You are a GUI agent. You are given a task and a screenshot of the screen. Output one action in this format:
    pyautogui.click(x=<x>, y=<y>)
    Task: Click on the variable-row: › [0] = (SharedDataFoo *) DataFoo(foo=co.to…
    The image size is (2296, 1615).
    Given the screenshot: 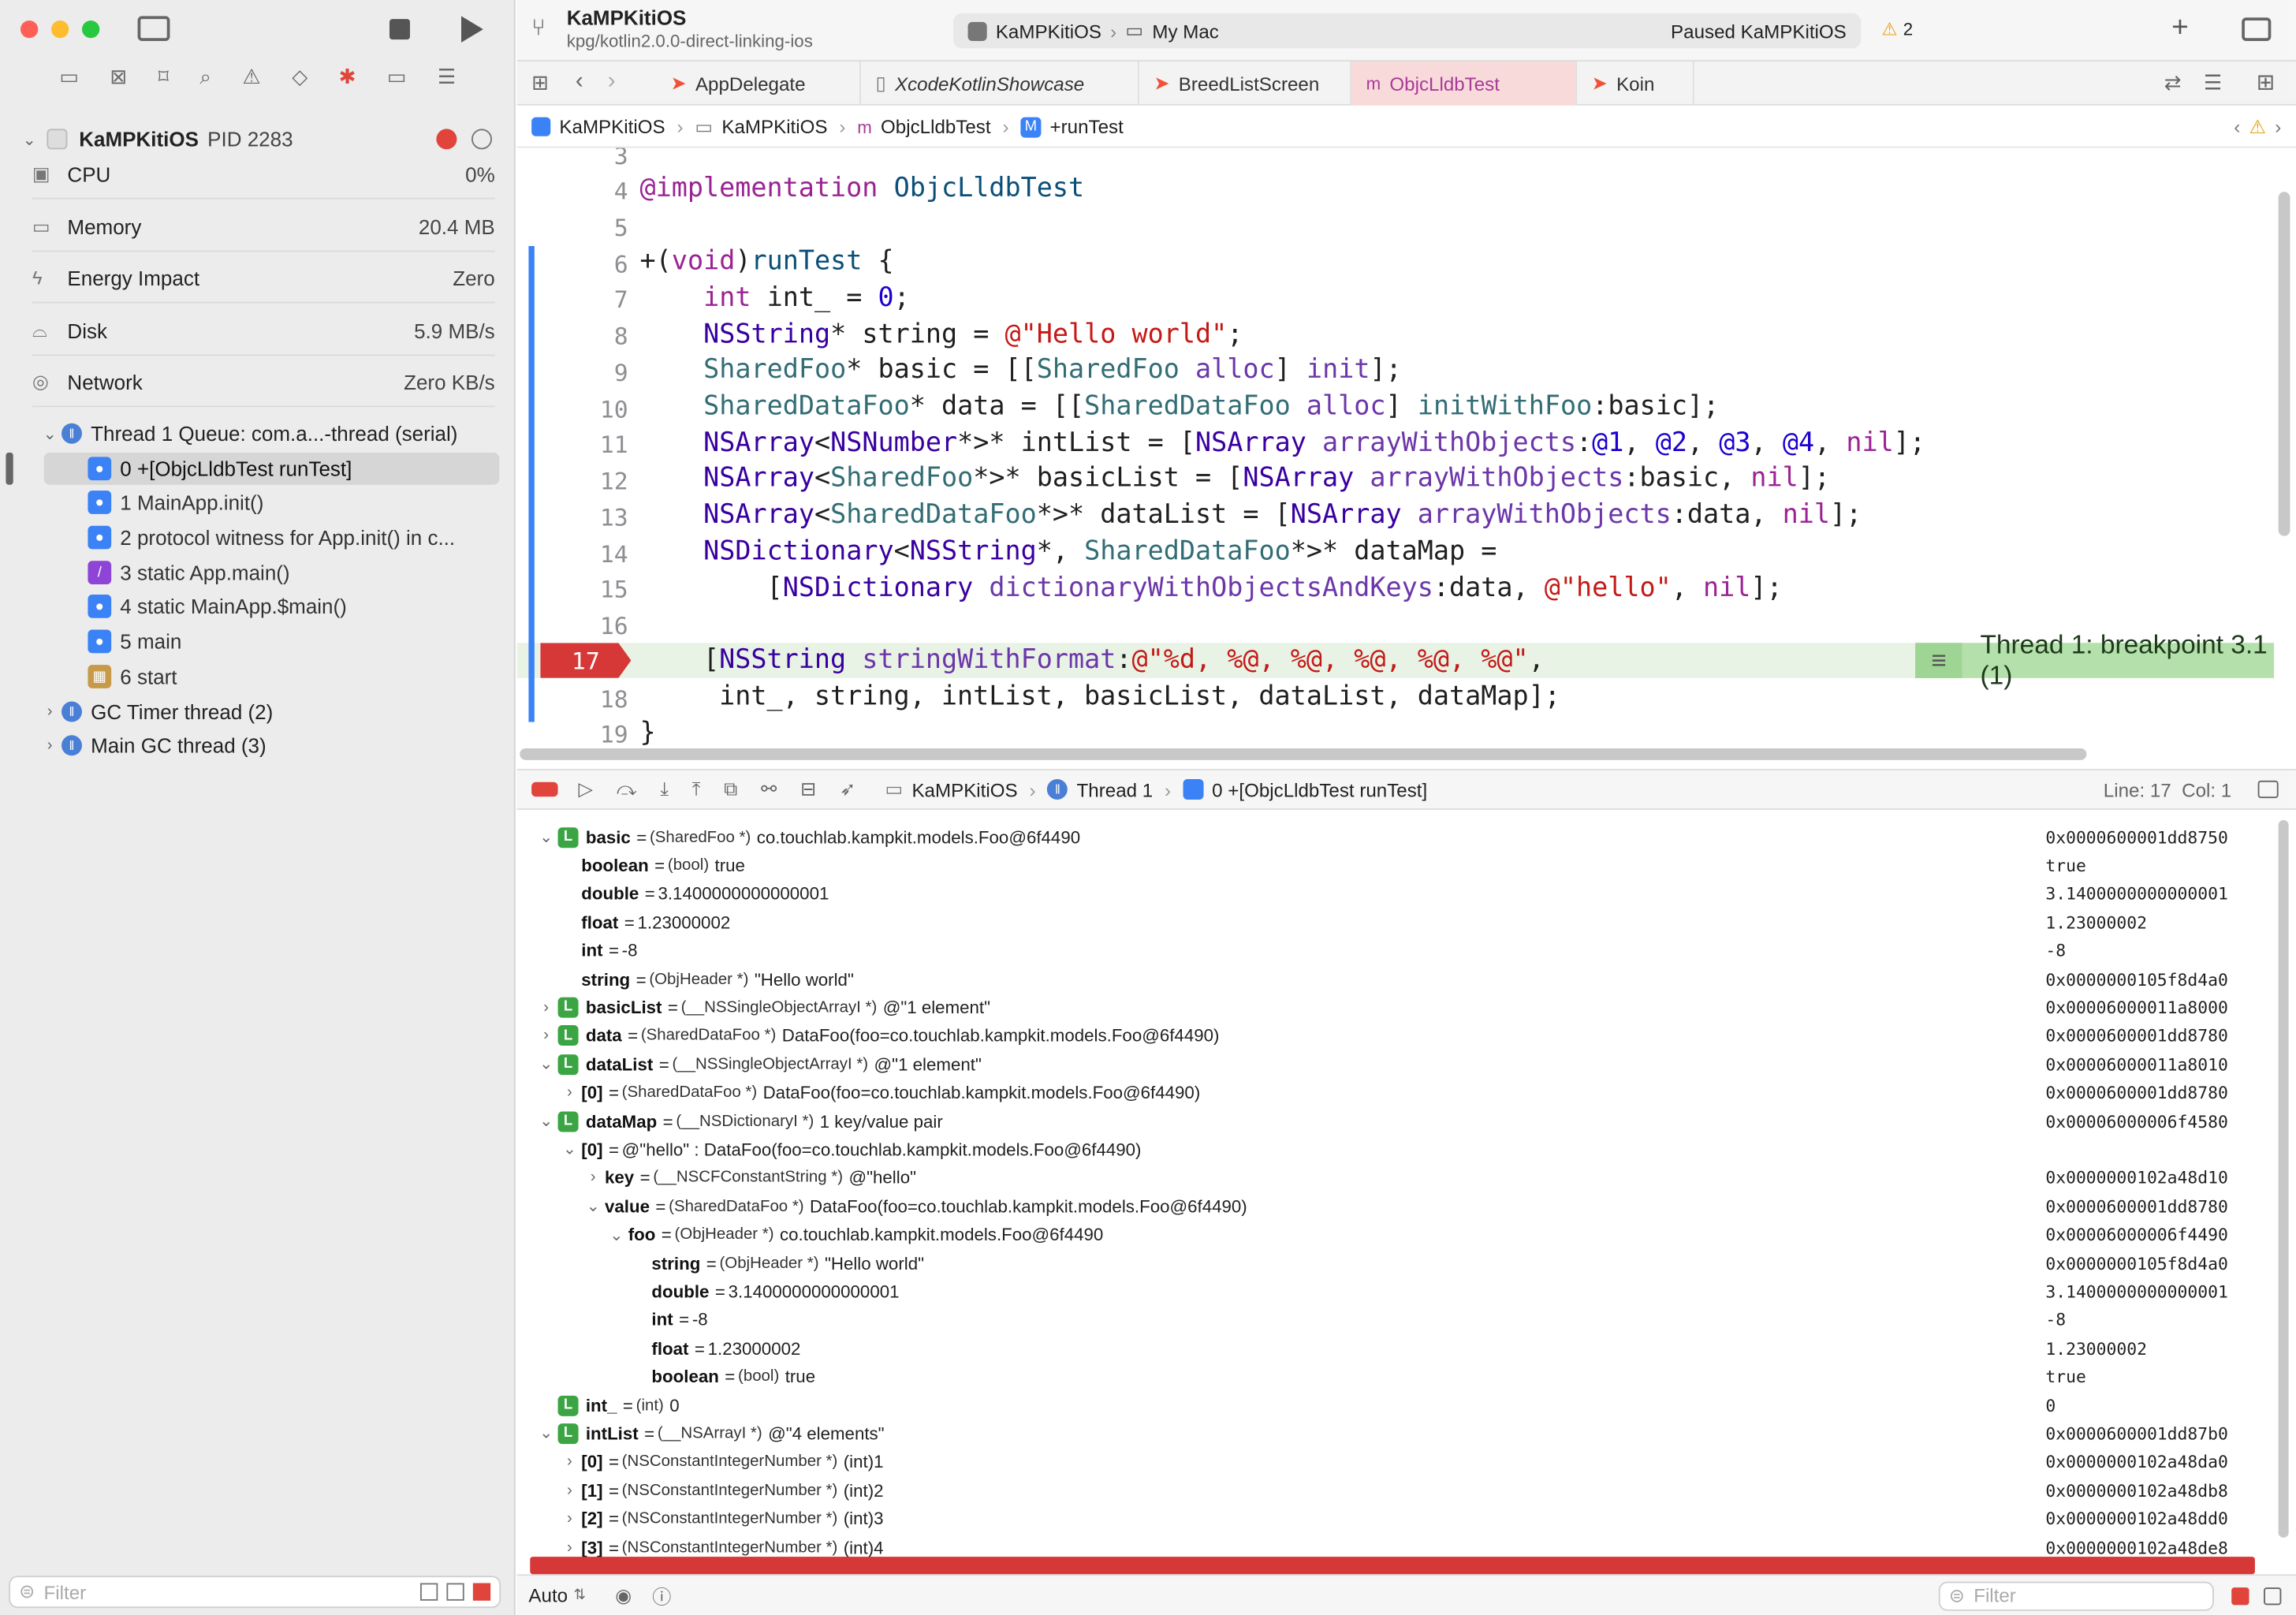 What is the action you would take?
    pyautogui.click(x=1396, y=1092)
    